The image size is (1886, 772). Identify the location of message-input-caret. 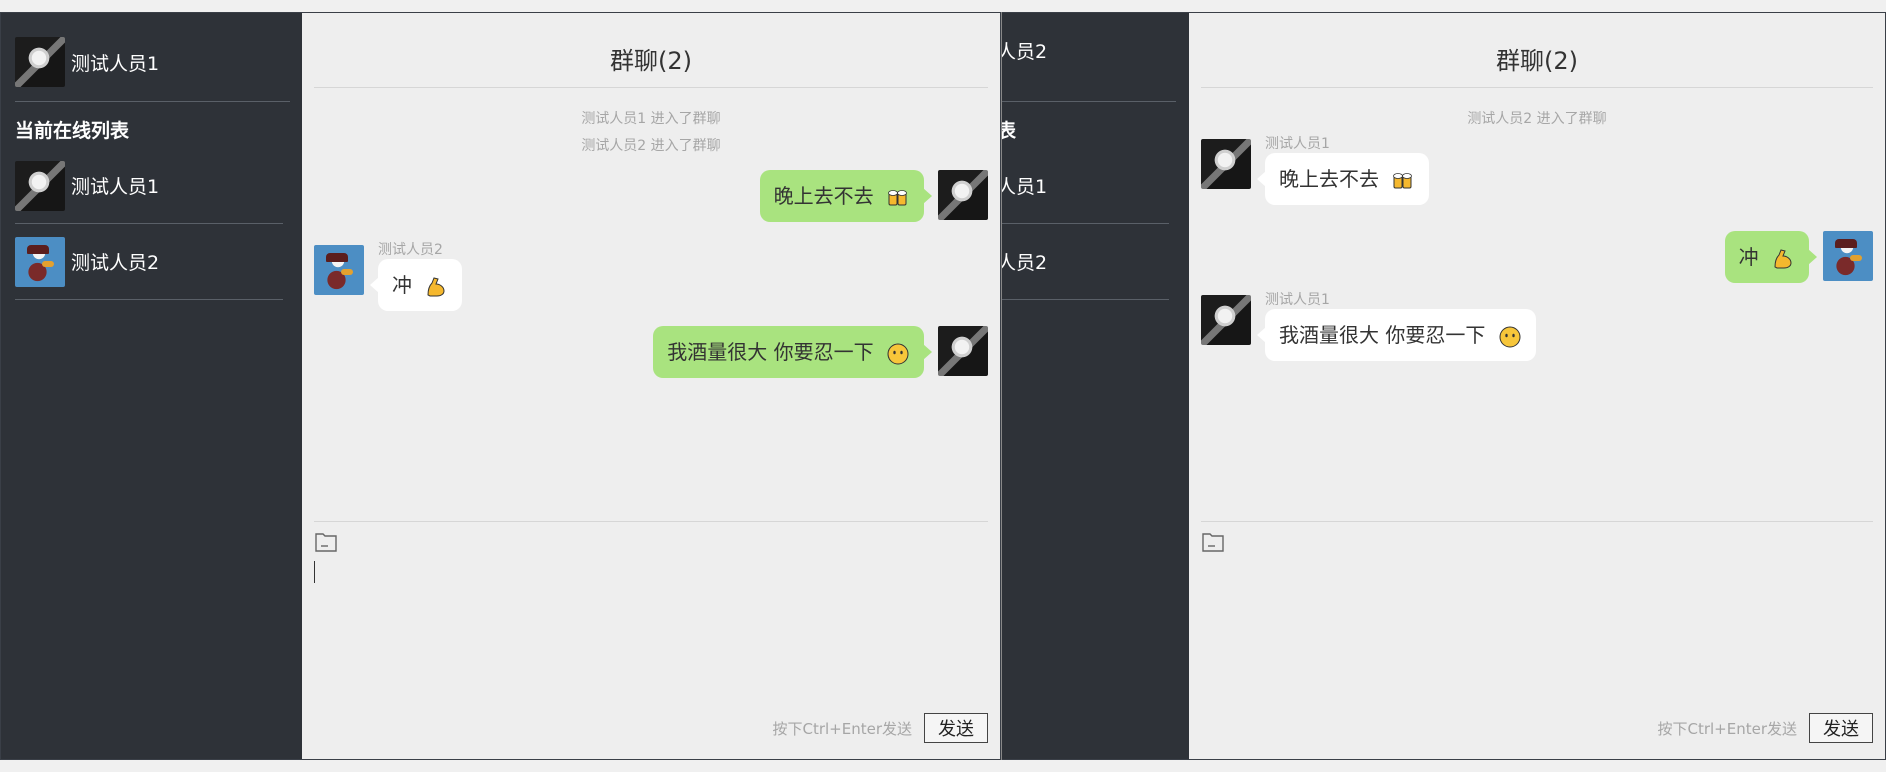
(314, 572).